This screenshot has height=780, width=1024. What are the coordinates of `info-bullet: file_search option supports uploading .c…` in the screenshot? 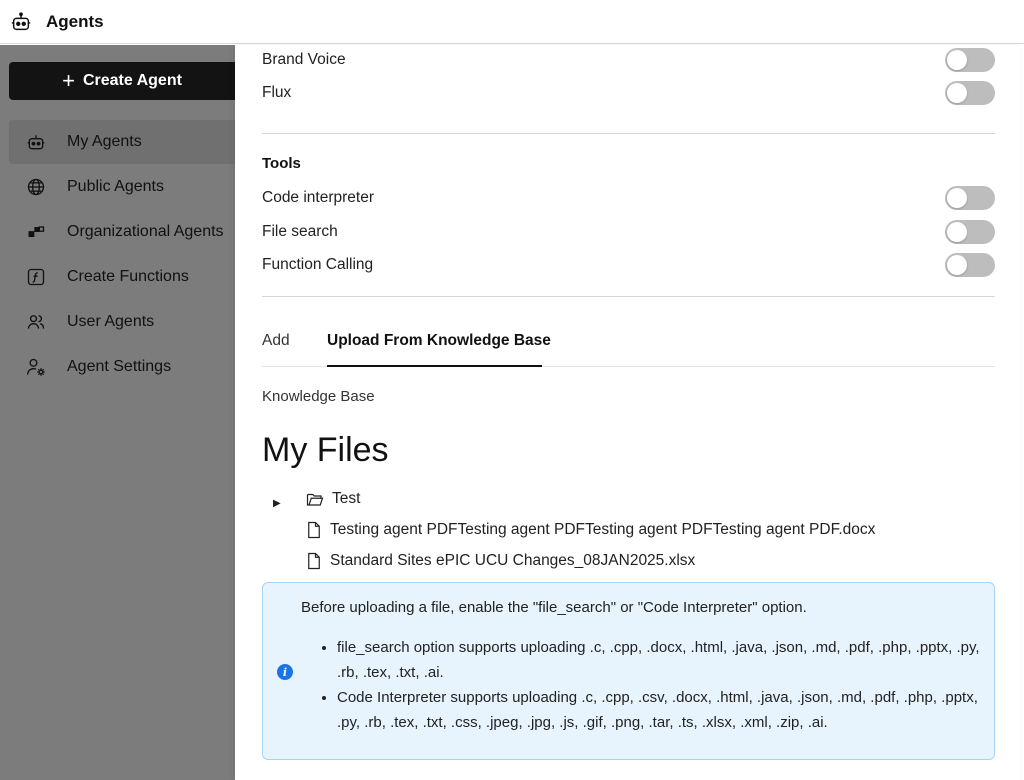 It's located at (659, 660).